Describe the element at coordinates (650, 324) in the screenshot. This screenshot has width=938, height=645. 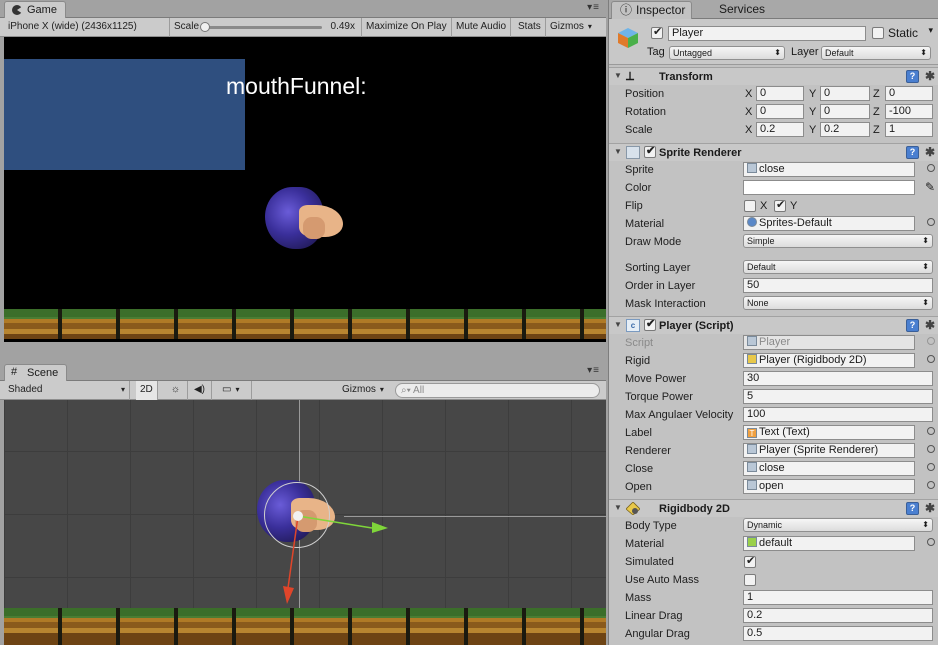
I see `player-script-enabled-checkbox` at that location.